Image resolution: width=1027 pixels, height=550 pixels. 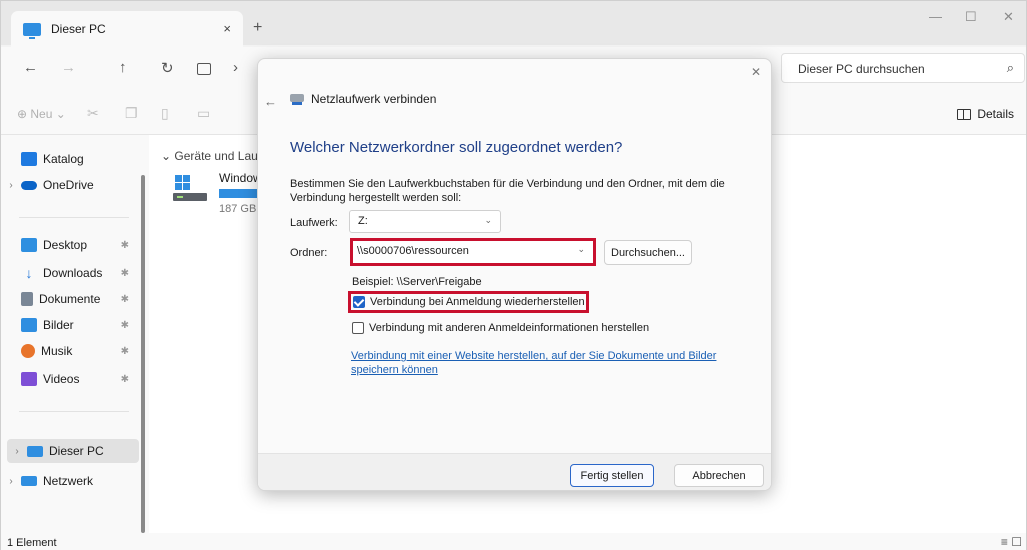 I want to click on rename-icon: ▭, so click(x=203, y=113).